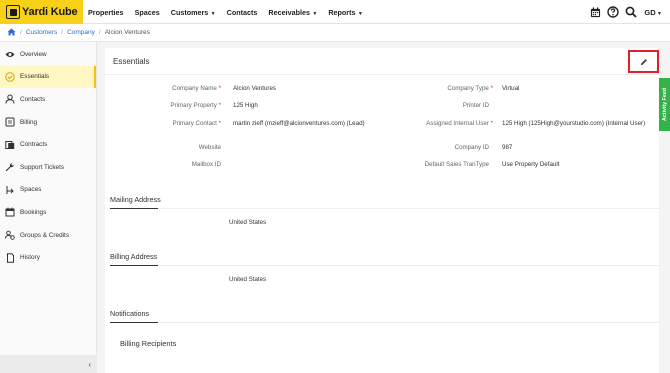 The height and width of the screenshot is (373, 670). I want to click on nav-item-reports: Reports ▼, so click(345, 12).